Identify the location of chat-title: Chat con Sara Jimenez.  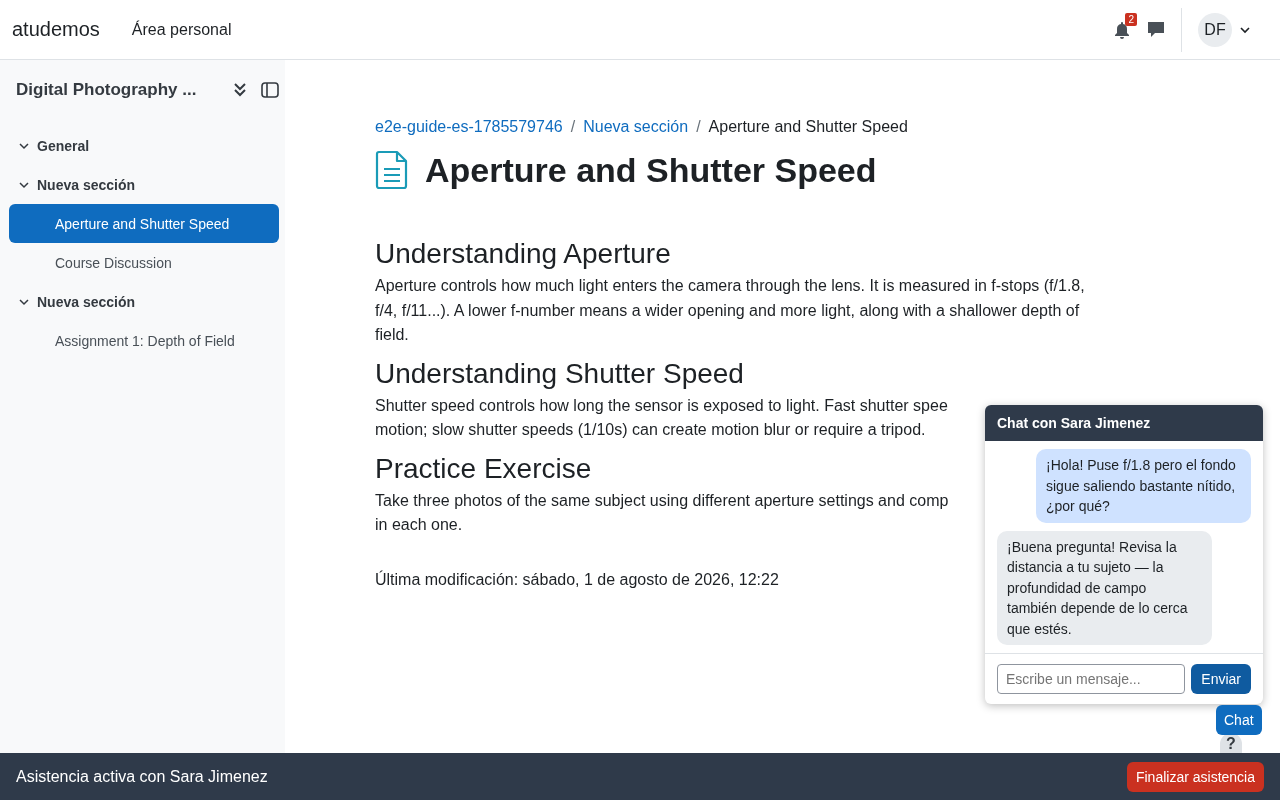
(1124, 423).